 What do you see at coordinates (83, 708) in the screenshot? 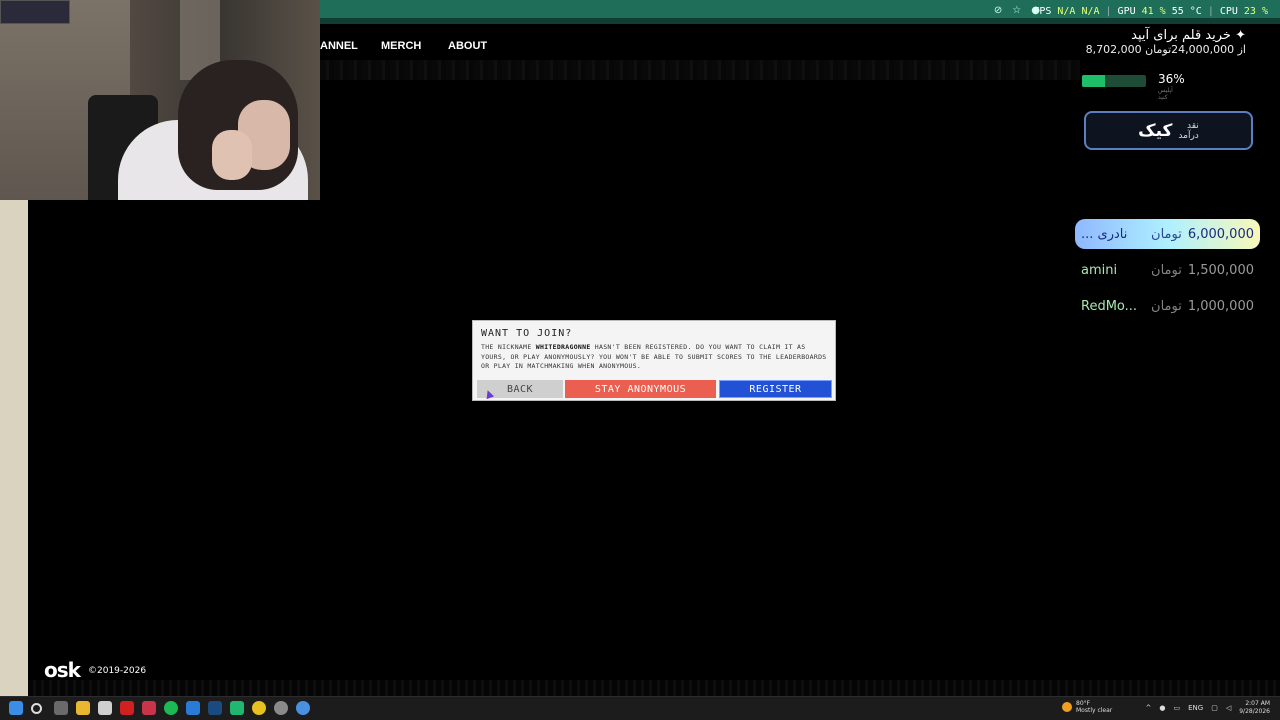
I see `file-explorer-icon` at bounding box center [83, 708].